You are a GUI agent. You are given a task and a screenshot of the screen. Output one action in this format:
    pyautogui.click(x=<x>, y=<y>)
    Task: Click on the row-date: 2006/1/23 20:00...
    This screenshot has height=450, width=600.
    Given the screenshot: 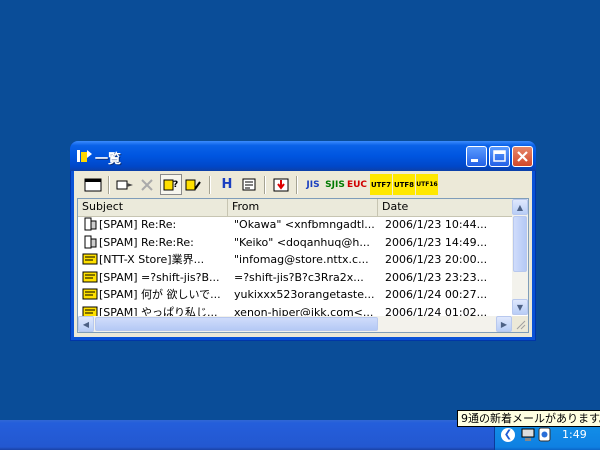 What is the action you would take?
    pyautogui.click(x=436, y=259)
    